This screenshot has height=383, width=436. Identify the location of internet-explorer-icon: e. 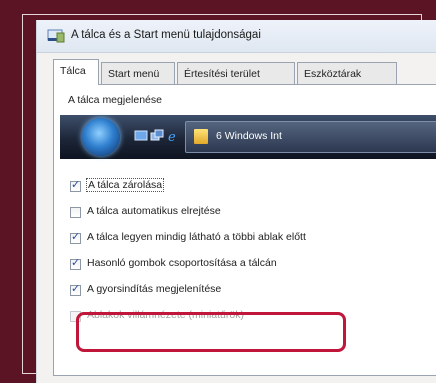
(172, 136).